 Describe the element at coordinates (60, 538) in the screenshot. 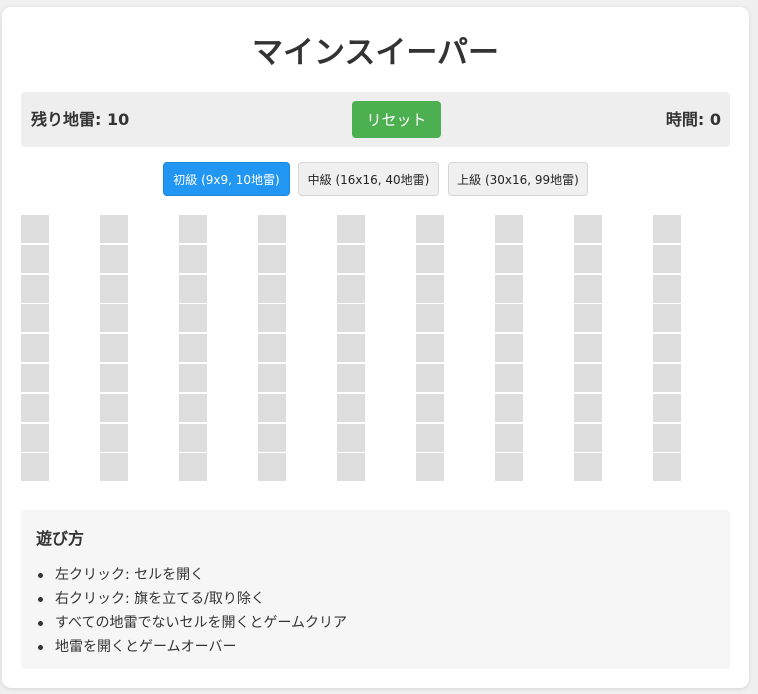

I see `instructions-title: 遊び方` at that location.